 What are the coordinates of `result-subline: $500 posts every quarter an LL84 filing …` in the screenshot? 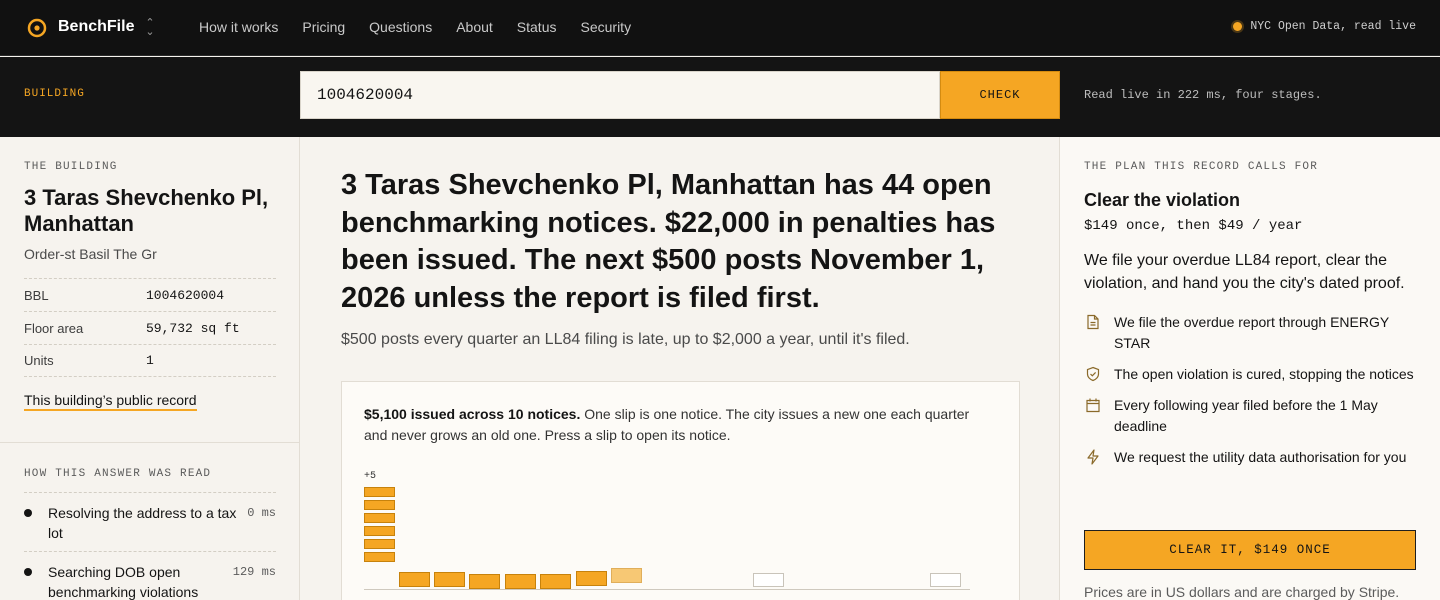 It's located at (625, 339).